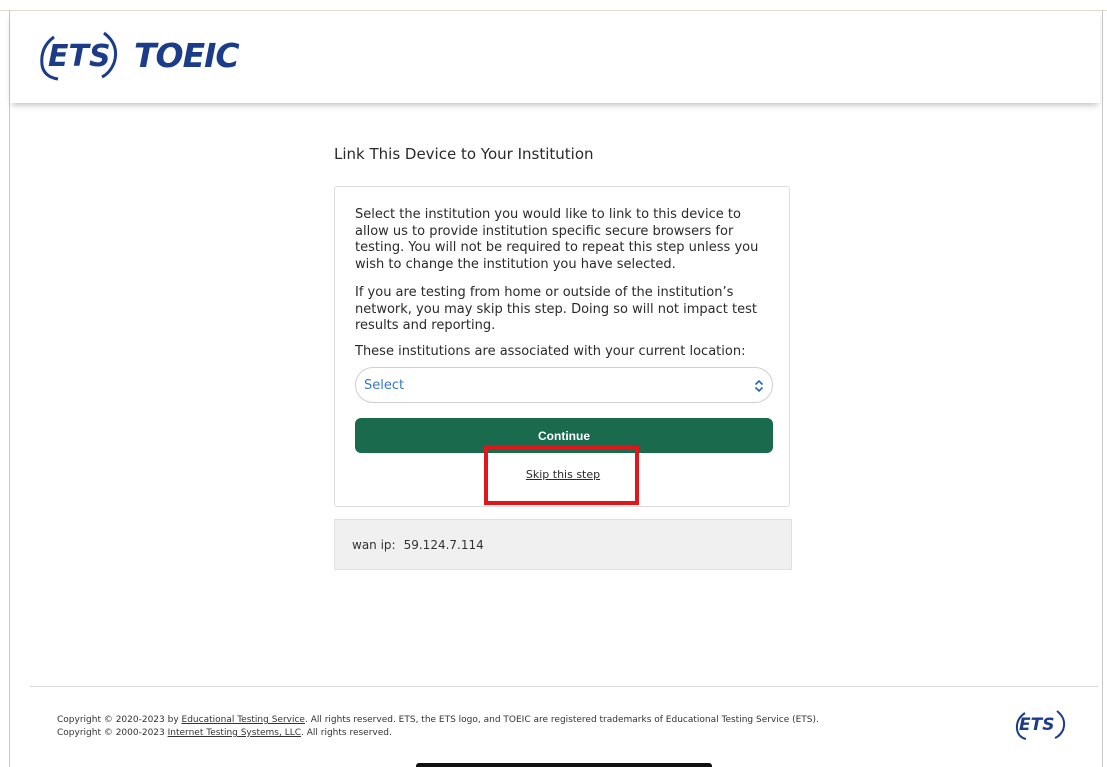 This screenshot has height=767, width=1107. I want to click on footer-ets-logo: ETS, so click(1041, 725).